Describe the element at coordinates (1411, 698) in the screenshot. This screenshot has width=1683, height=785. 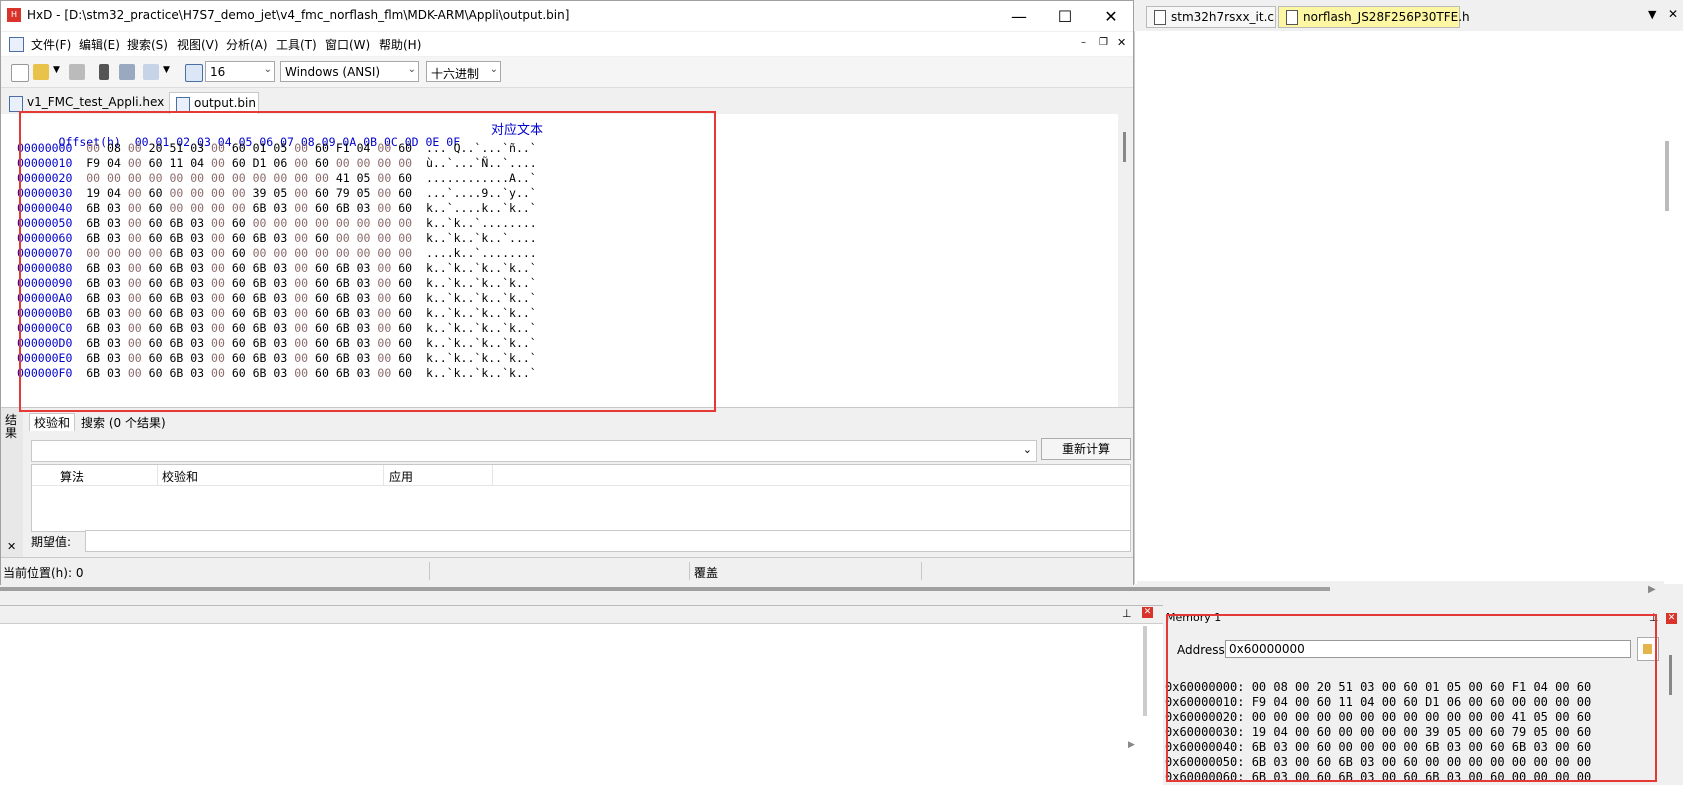
I see `highlight-box` at that location.